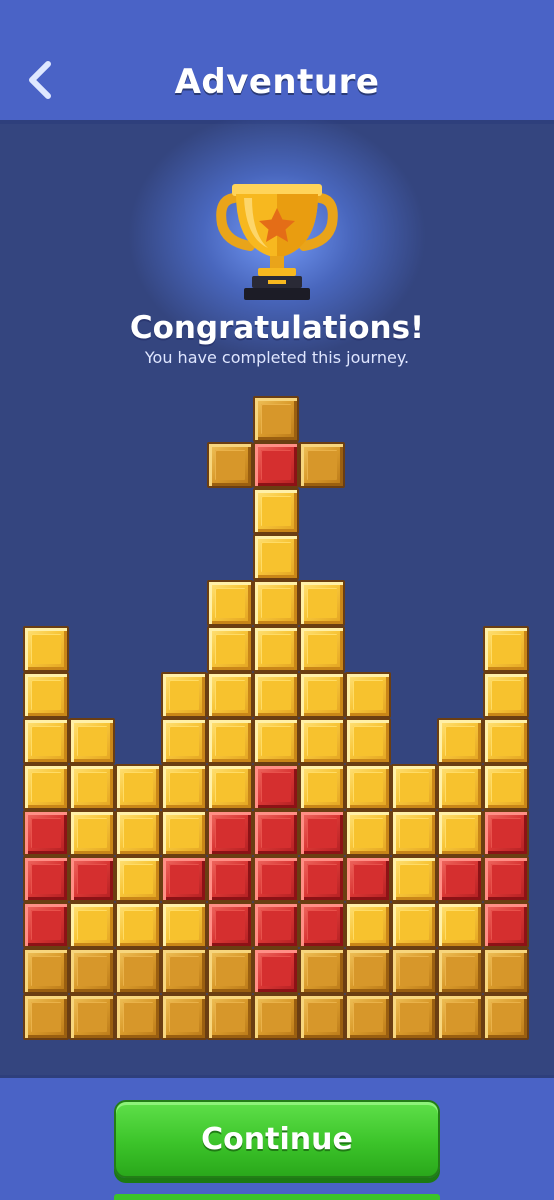 This screenshot has width=554, height=1200. I want to click on continue-label: Continue, so click(277, 1139).